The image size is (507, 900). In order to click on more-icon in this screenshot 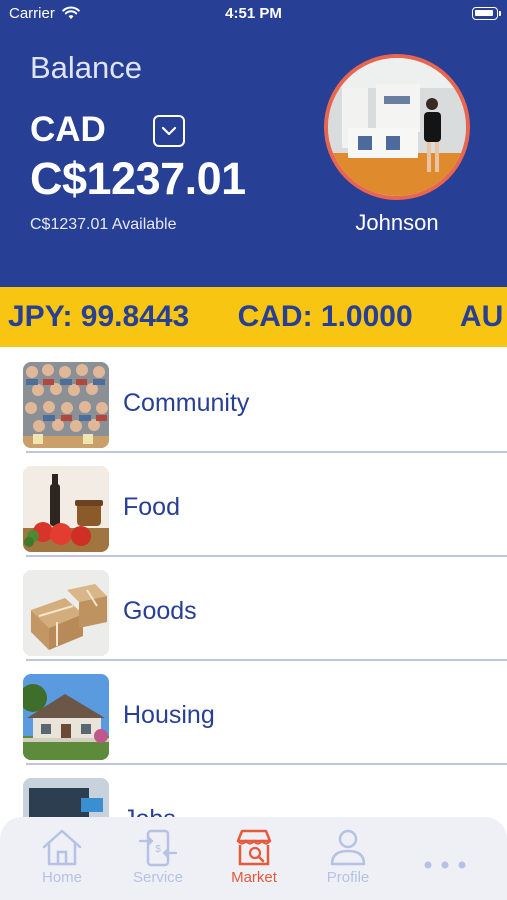, I will do `click(445, 865)`.